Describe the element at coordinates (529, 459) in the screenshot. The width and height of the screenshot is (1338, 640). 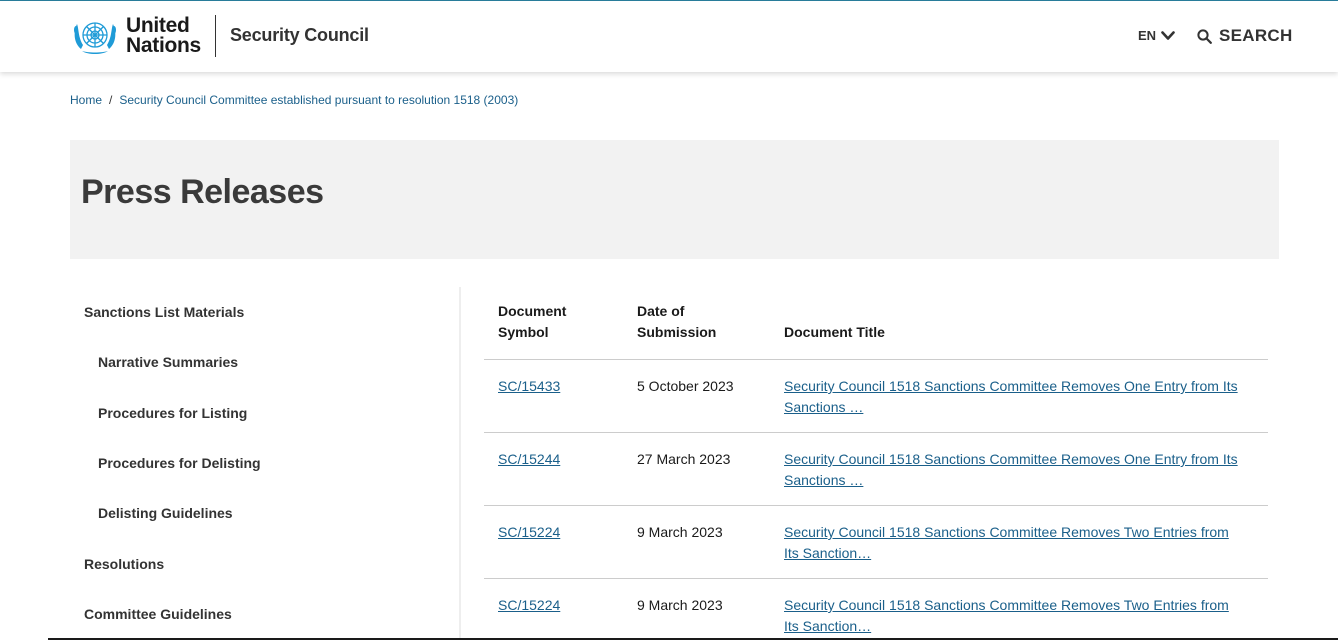
I see `document-symbol-link: SC/15244` at that location.